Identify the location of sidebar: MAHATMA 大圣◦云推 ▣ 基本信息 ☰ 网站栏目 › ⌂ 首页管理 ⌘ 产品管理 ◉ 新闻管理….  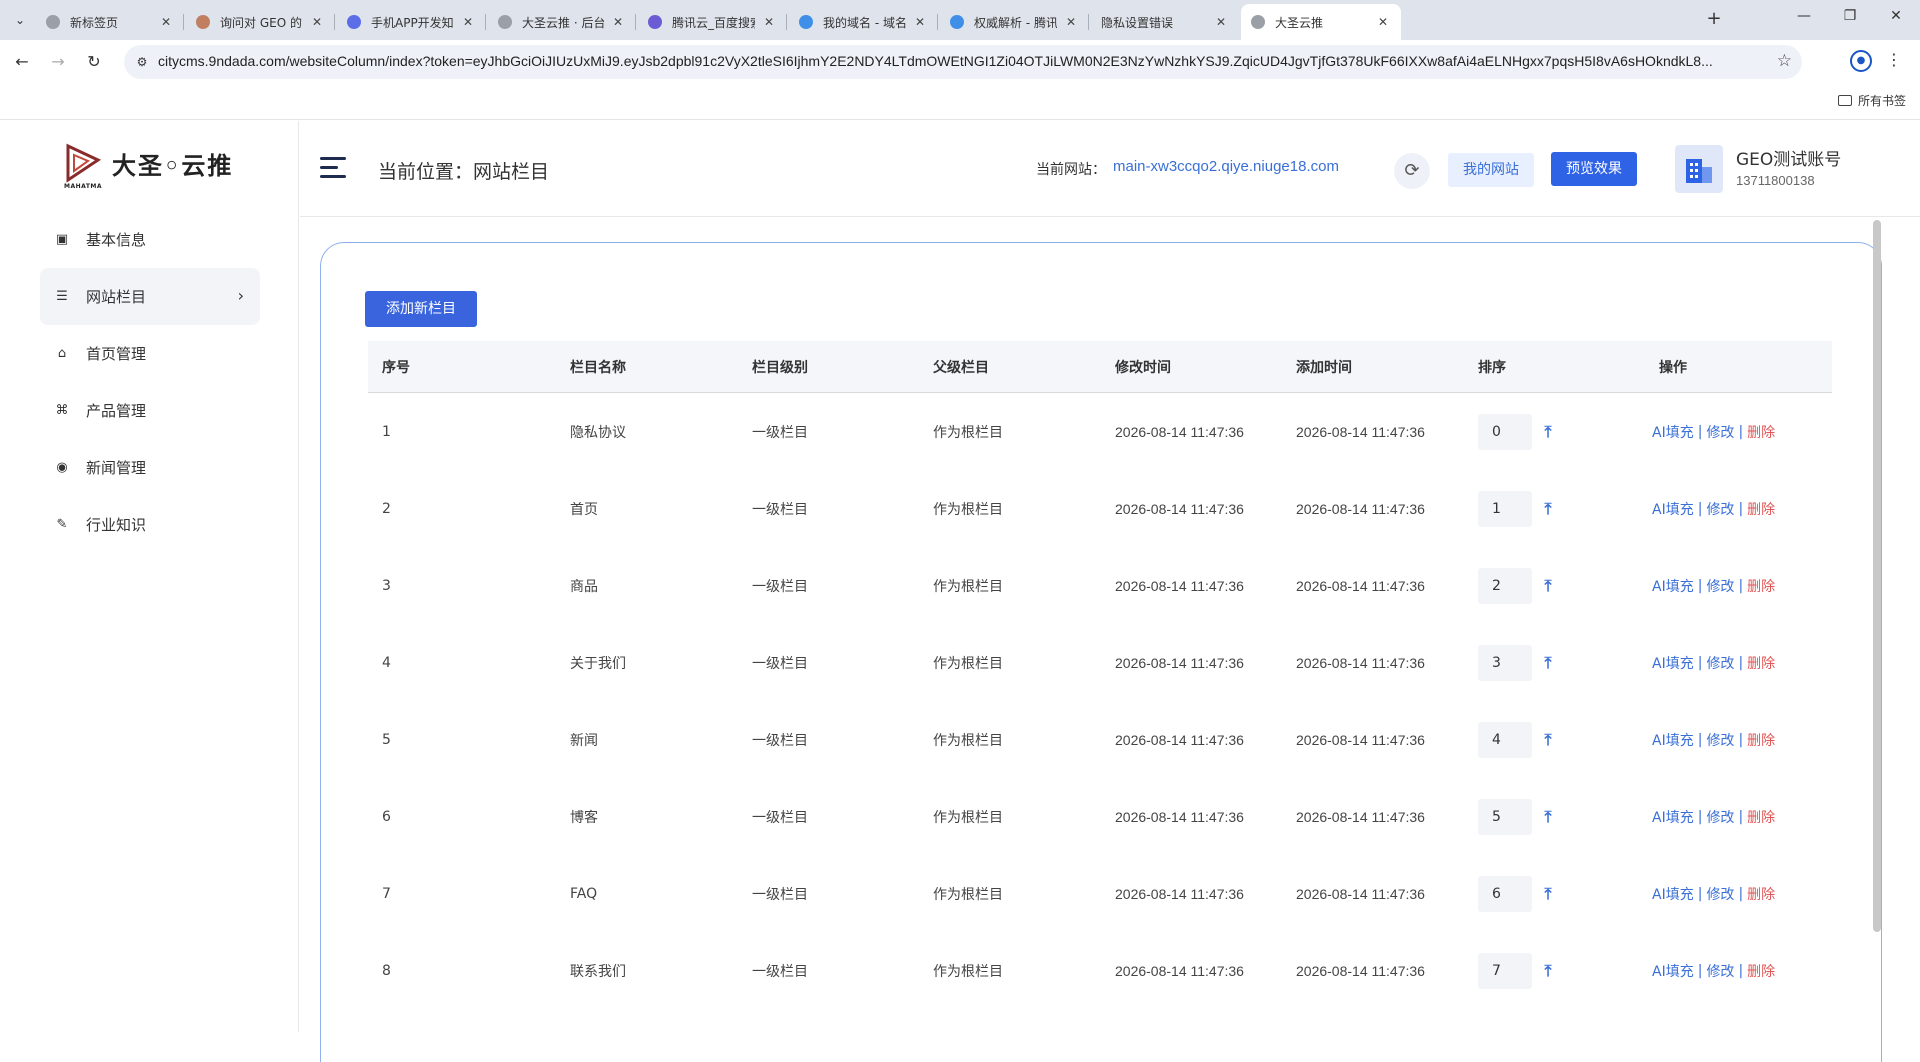
(149, 576).